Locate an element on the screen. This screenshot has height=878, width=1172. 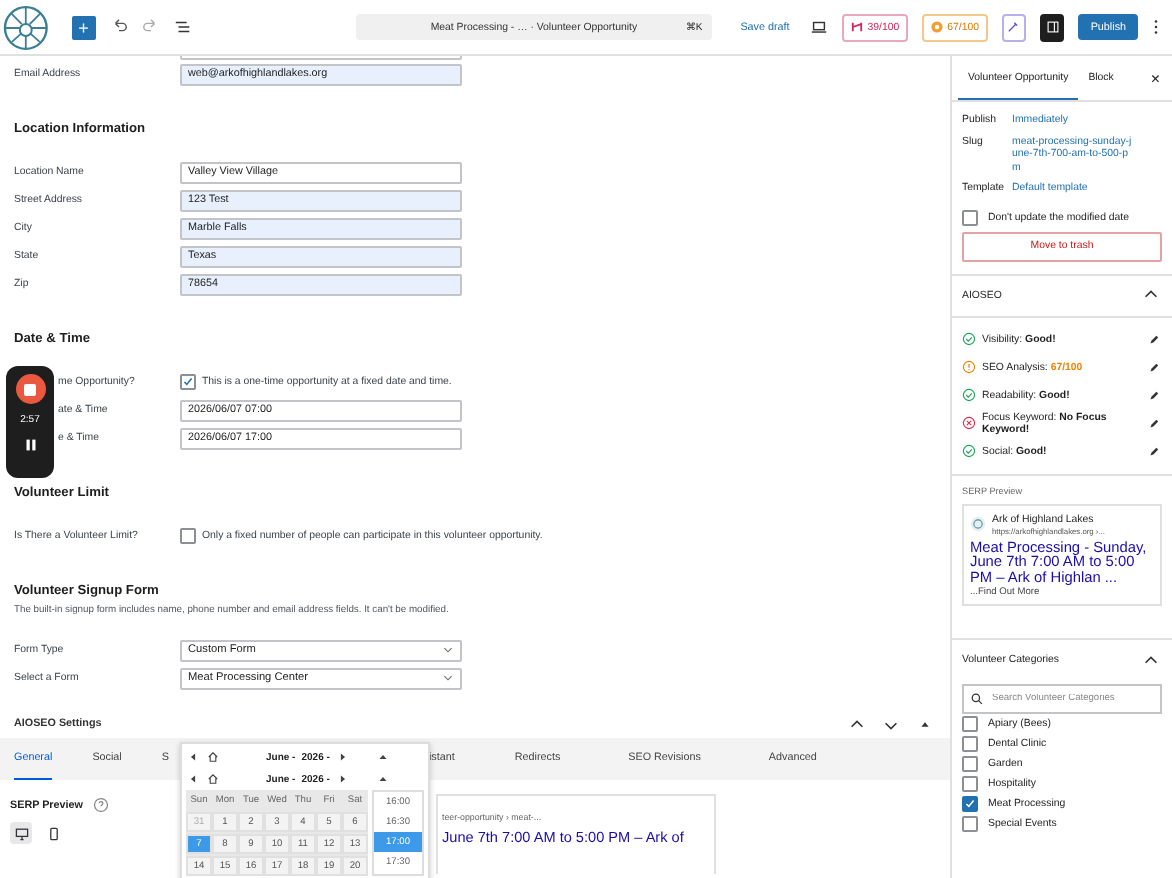
undo-icon is located at coordinates (118, 27).